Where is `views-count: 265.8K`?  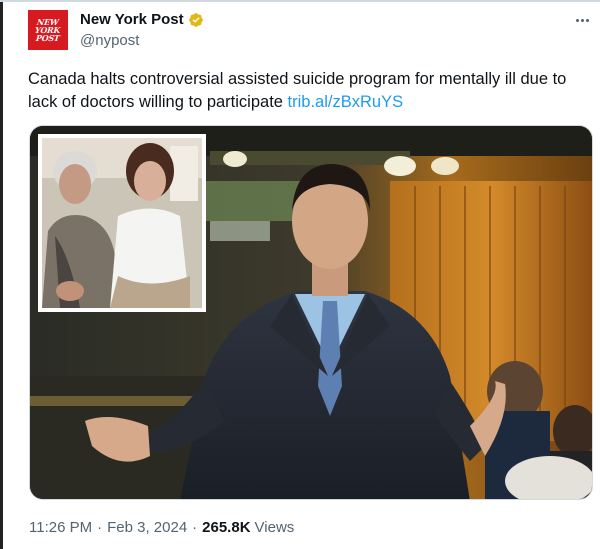
views-count: 265.8K is located at coordinates (226, 527).